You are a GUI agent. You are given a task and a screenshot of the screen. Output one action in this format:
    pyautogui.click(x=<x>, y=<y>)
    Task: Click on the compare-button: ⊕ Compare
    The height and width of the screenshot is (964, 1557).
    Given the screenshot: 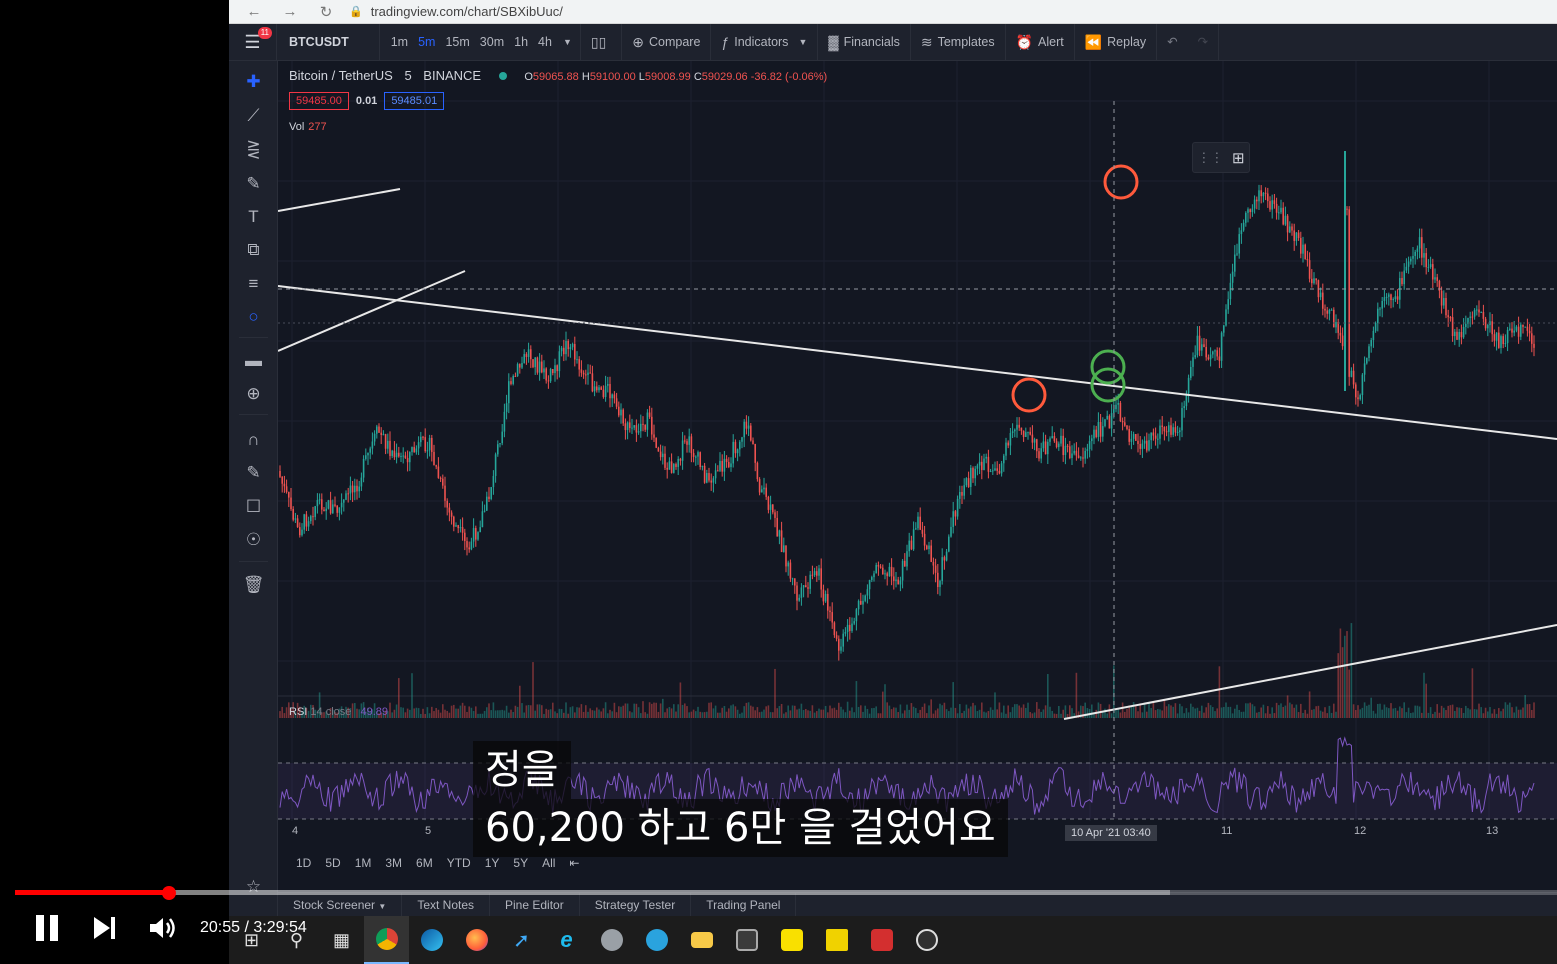 What is the action you would take?
    pyautogui.click(x=667, y=42)
    